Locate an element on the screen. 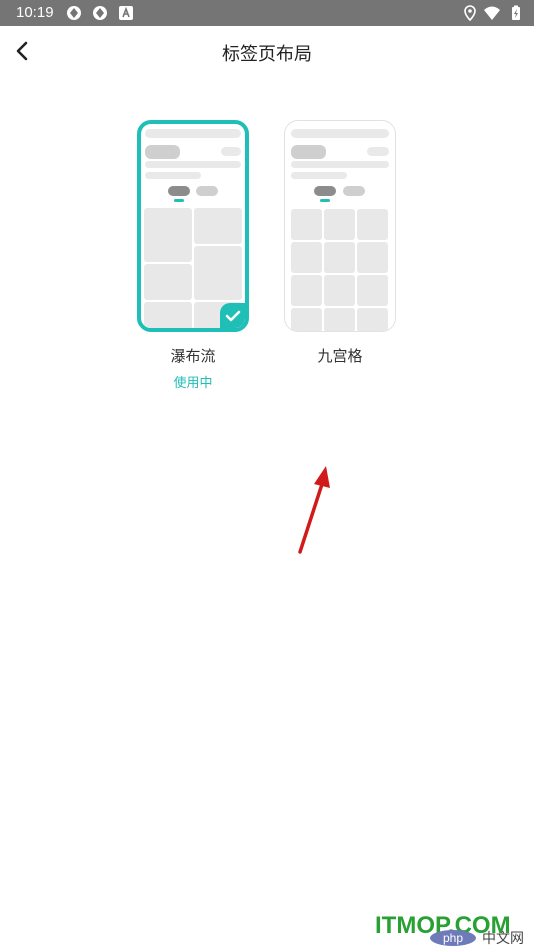  battery-icon is located at coordinates (516, 12).